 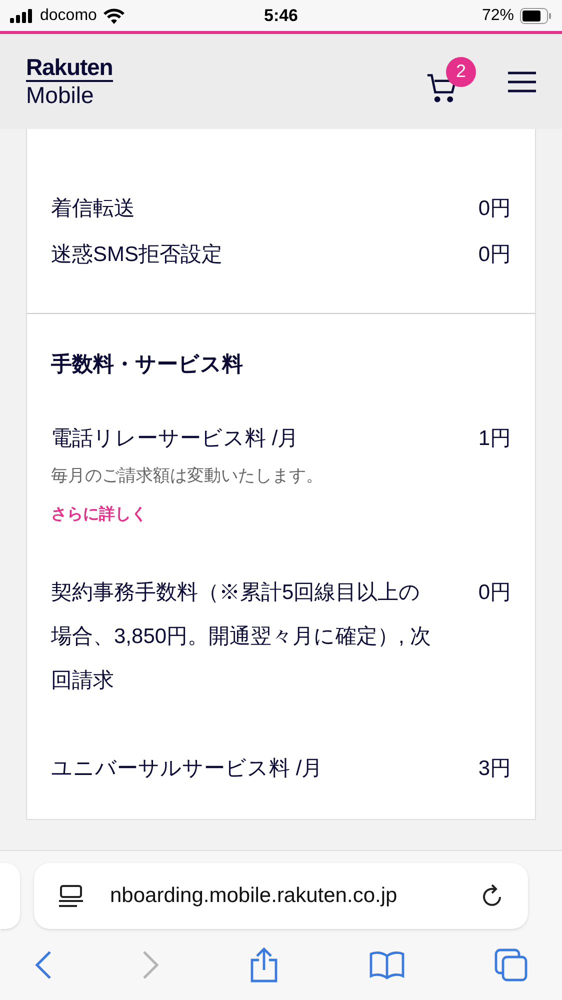 I want to click on reload-icon, so click(x=492, y=896).